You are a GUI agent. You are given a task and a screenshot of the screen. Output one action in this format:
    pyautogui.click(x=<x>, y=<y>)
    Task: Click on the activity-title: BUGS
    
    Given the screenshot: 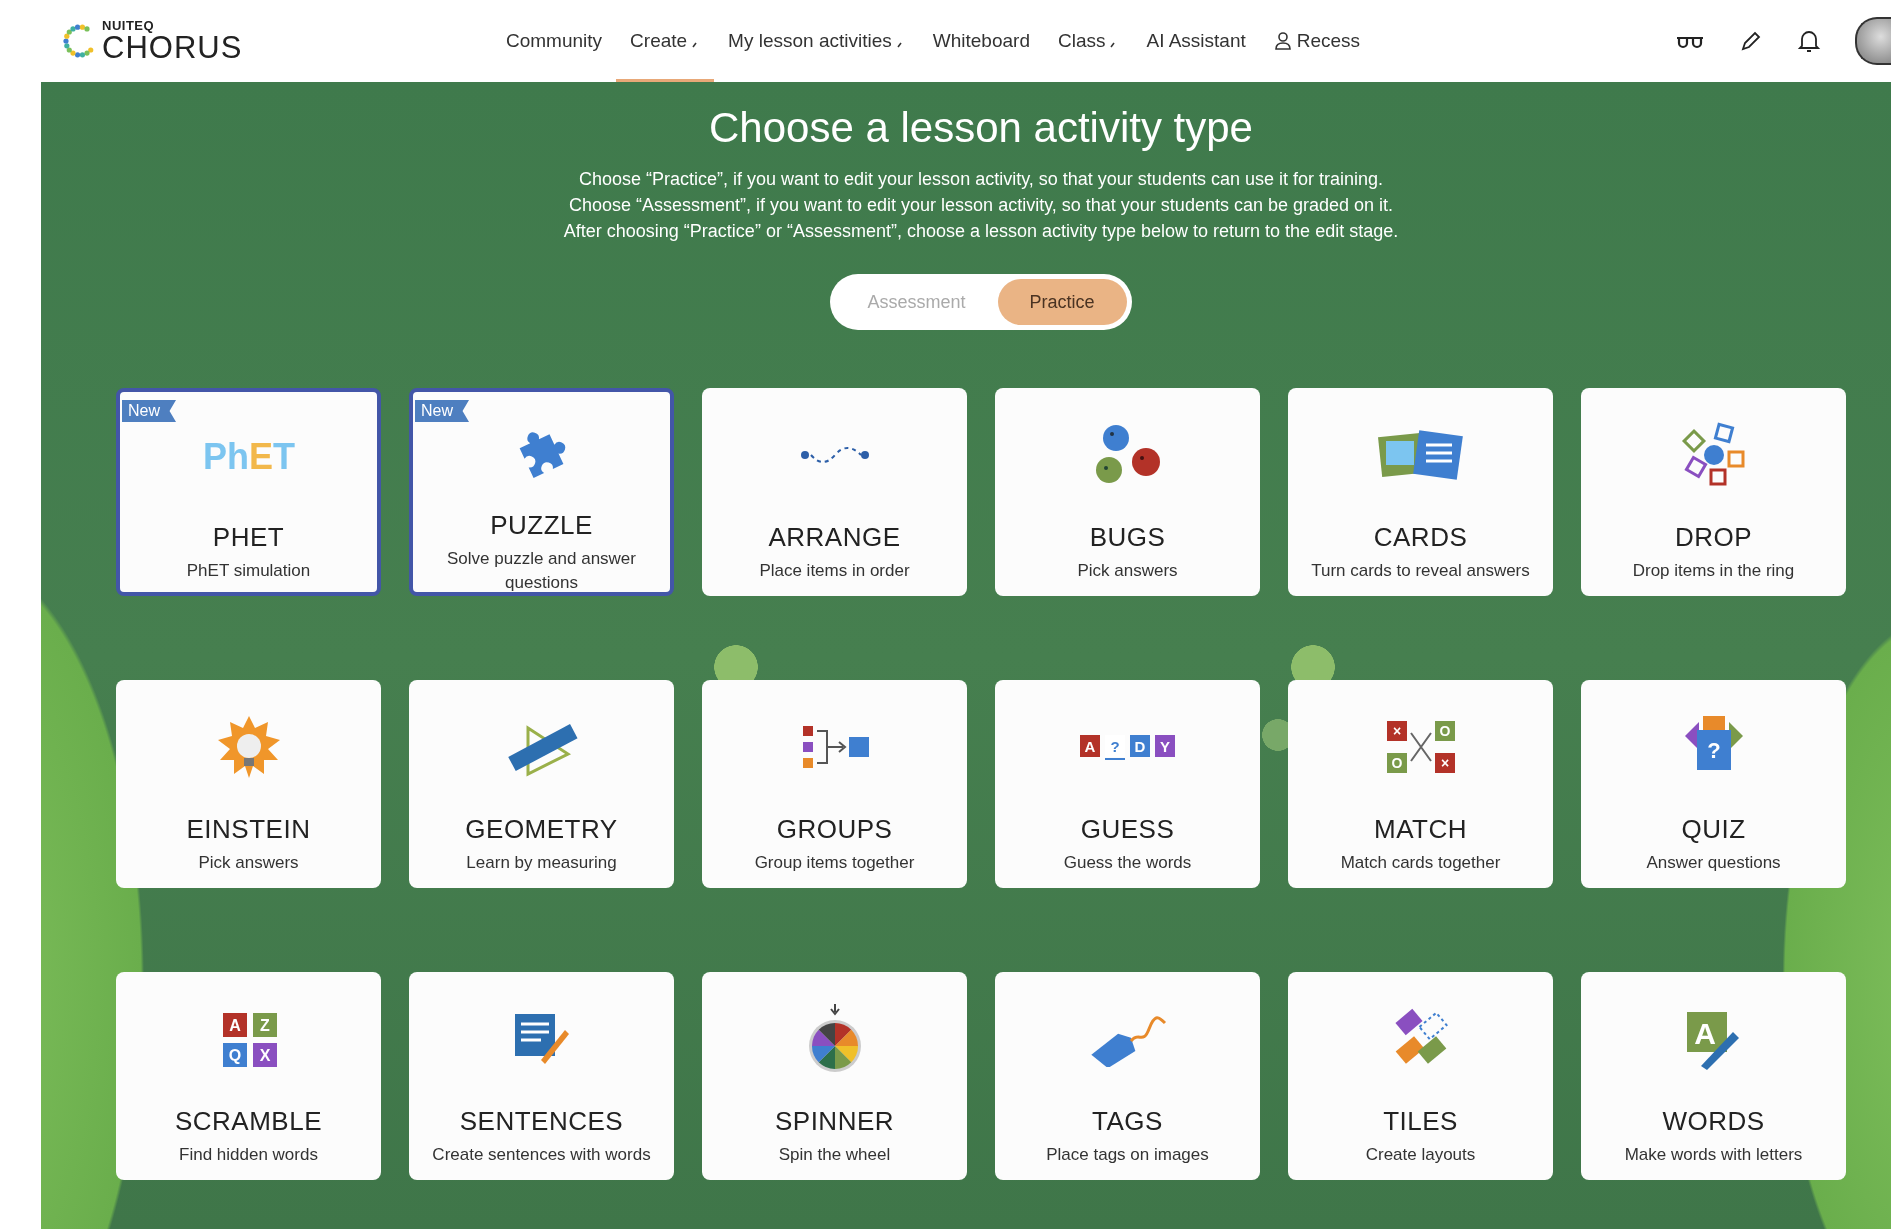 What is the action you would take?
    pyautogui.click(x=1127, y=537)
    